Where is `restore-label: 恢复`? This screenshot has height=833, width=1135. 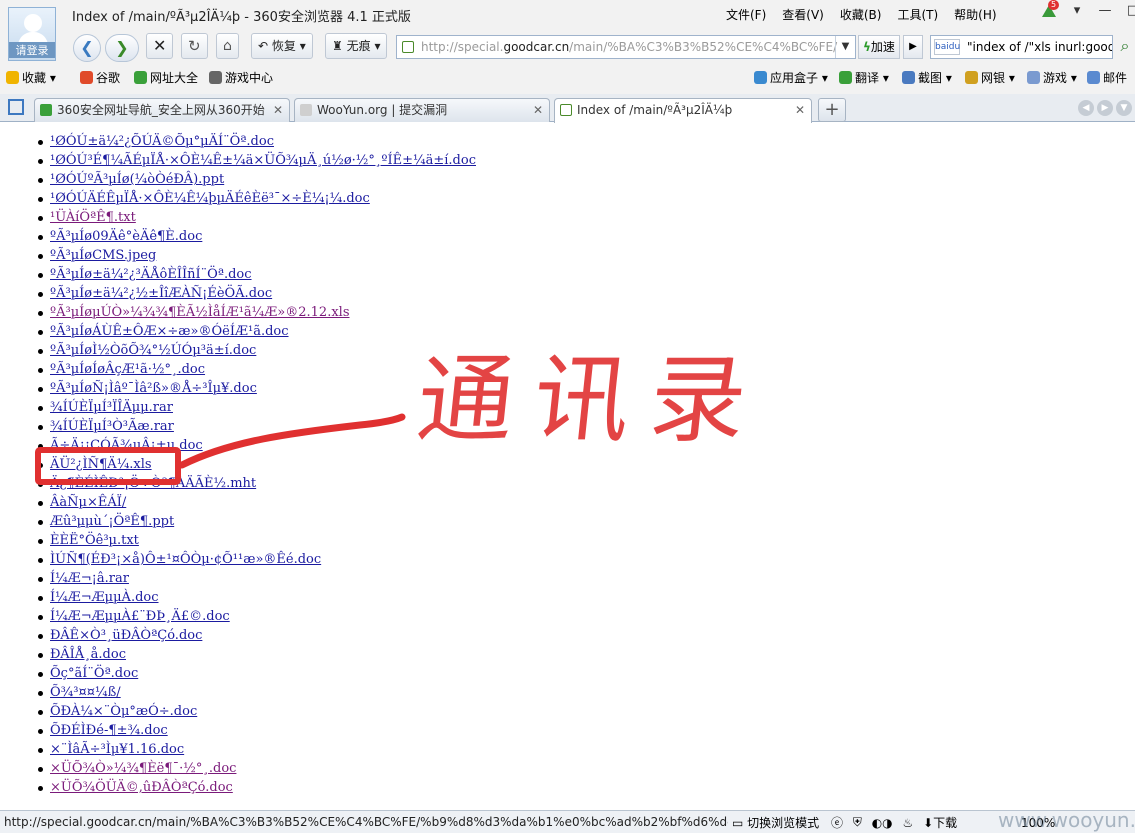
restore-label: 恢复 is located at coordinates (283, 46).